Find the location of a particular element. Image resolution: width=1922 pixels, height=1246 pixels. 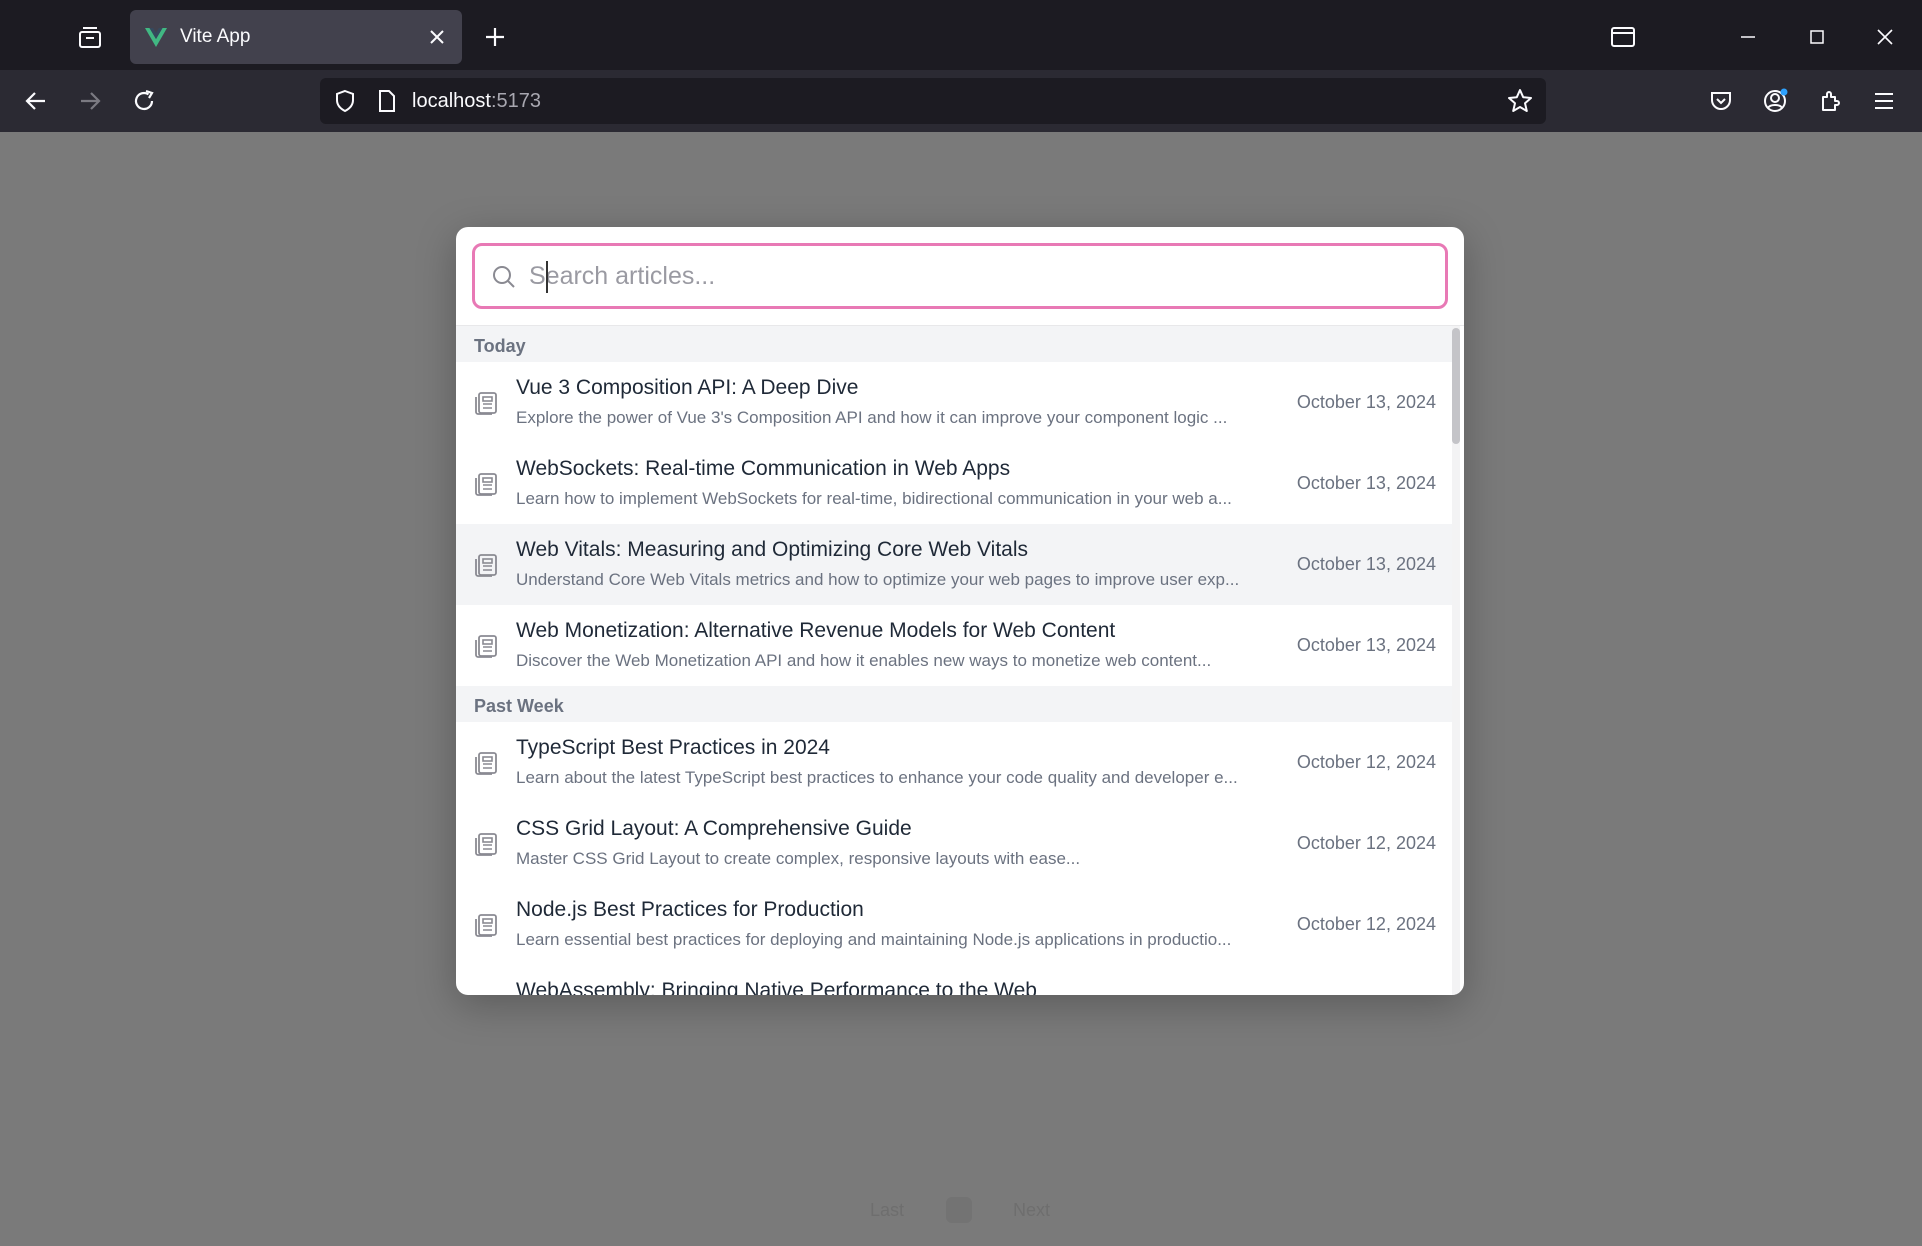

back-arrow-icon is located at coordinates (36, 101).